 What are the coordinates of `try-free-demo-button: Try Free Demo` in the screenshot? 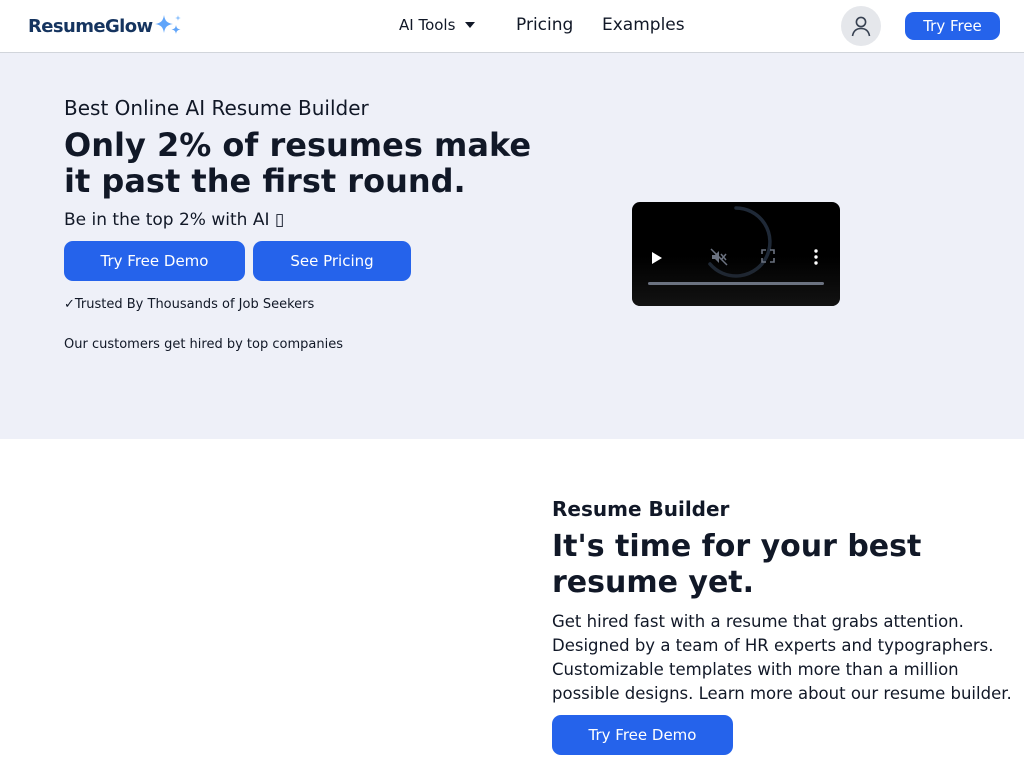 It's located at (154, 261).